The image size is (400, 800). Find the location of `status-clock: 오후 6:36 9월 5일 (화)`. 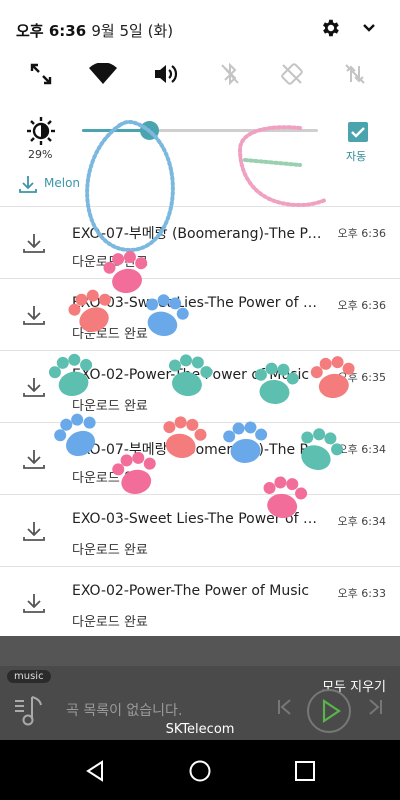

status-clock: 오후 6:36 9월 5일 (화) is located at coordinates (94, 30).